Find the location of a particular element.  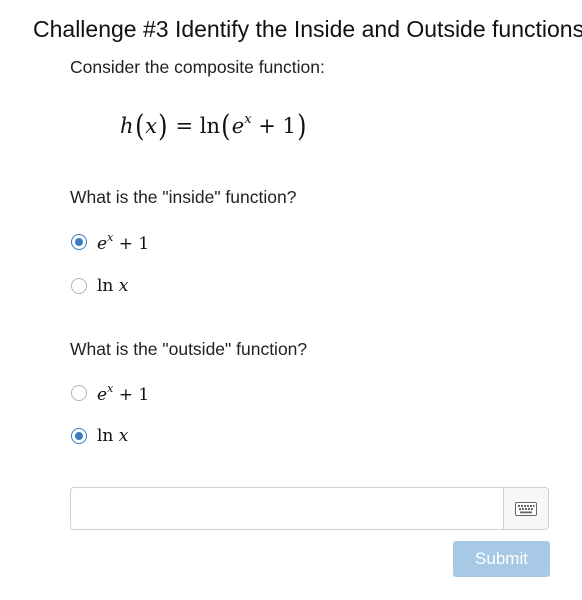

question-outside: What is the "outside" function? is located at coordinates (189, 349).